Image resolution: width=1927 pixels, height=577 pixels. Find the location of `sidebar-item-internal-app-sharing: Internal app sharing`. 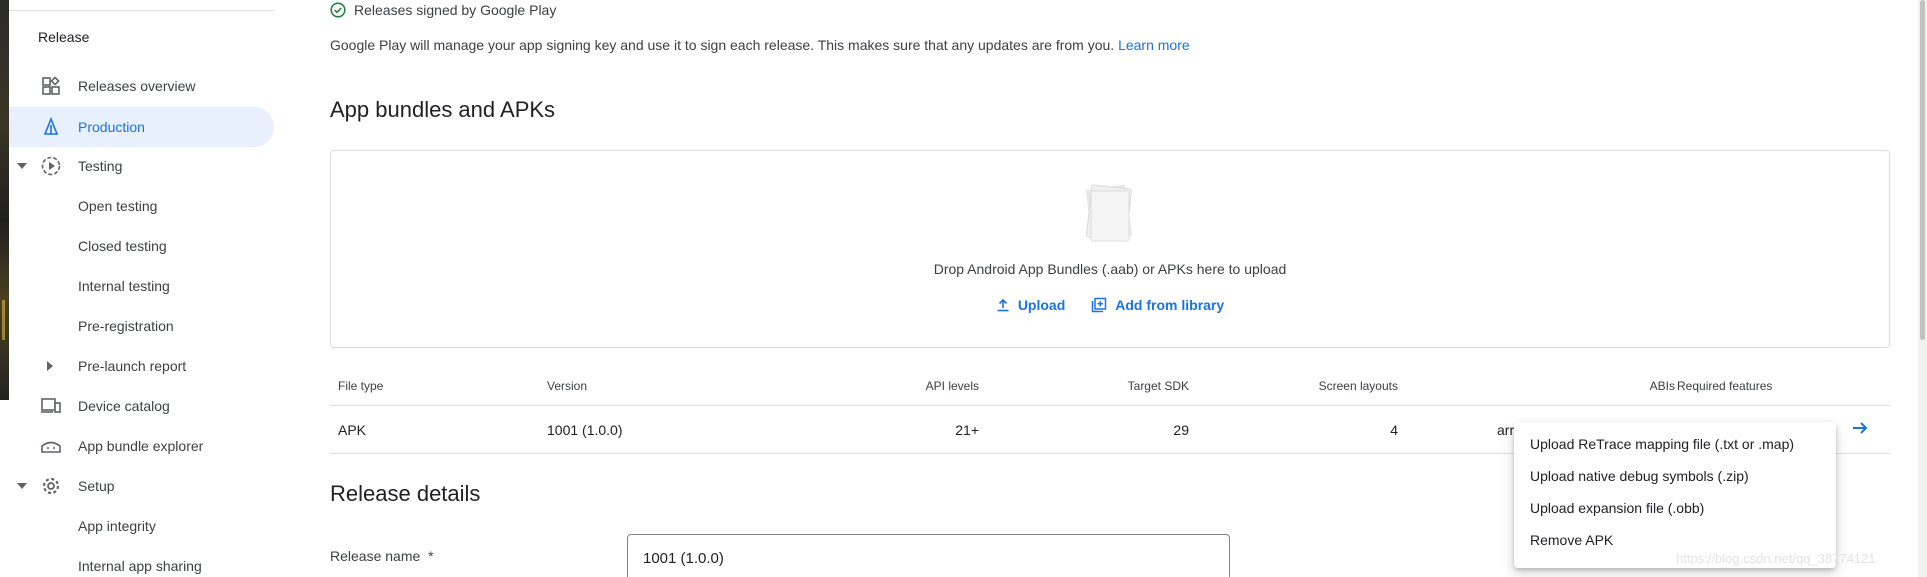

sidebar-item-internal-app-sharing: Internal app sharing is located at coordinates (141, 561).